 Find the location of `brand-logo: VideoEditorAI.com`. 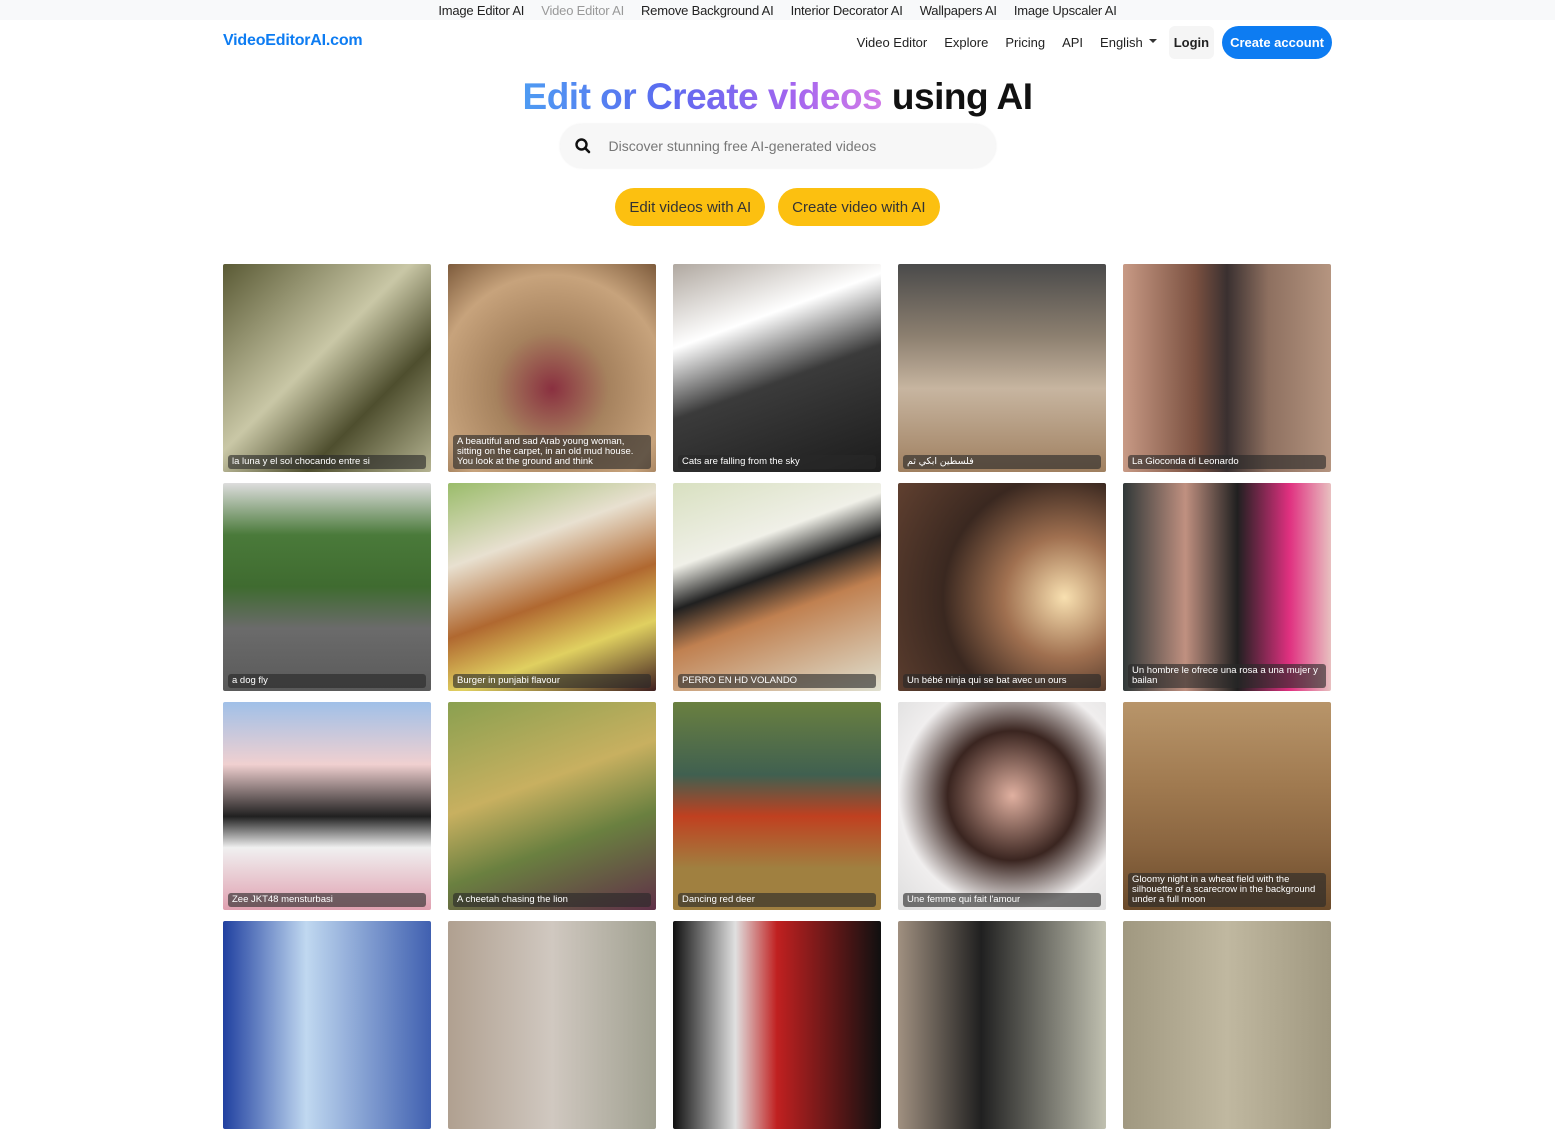

brand-logo: VideoEditorAI.com is located at coordinates (293, 41).